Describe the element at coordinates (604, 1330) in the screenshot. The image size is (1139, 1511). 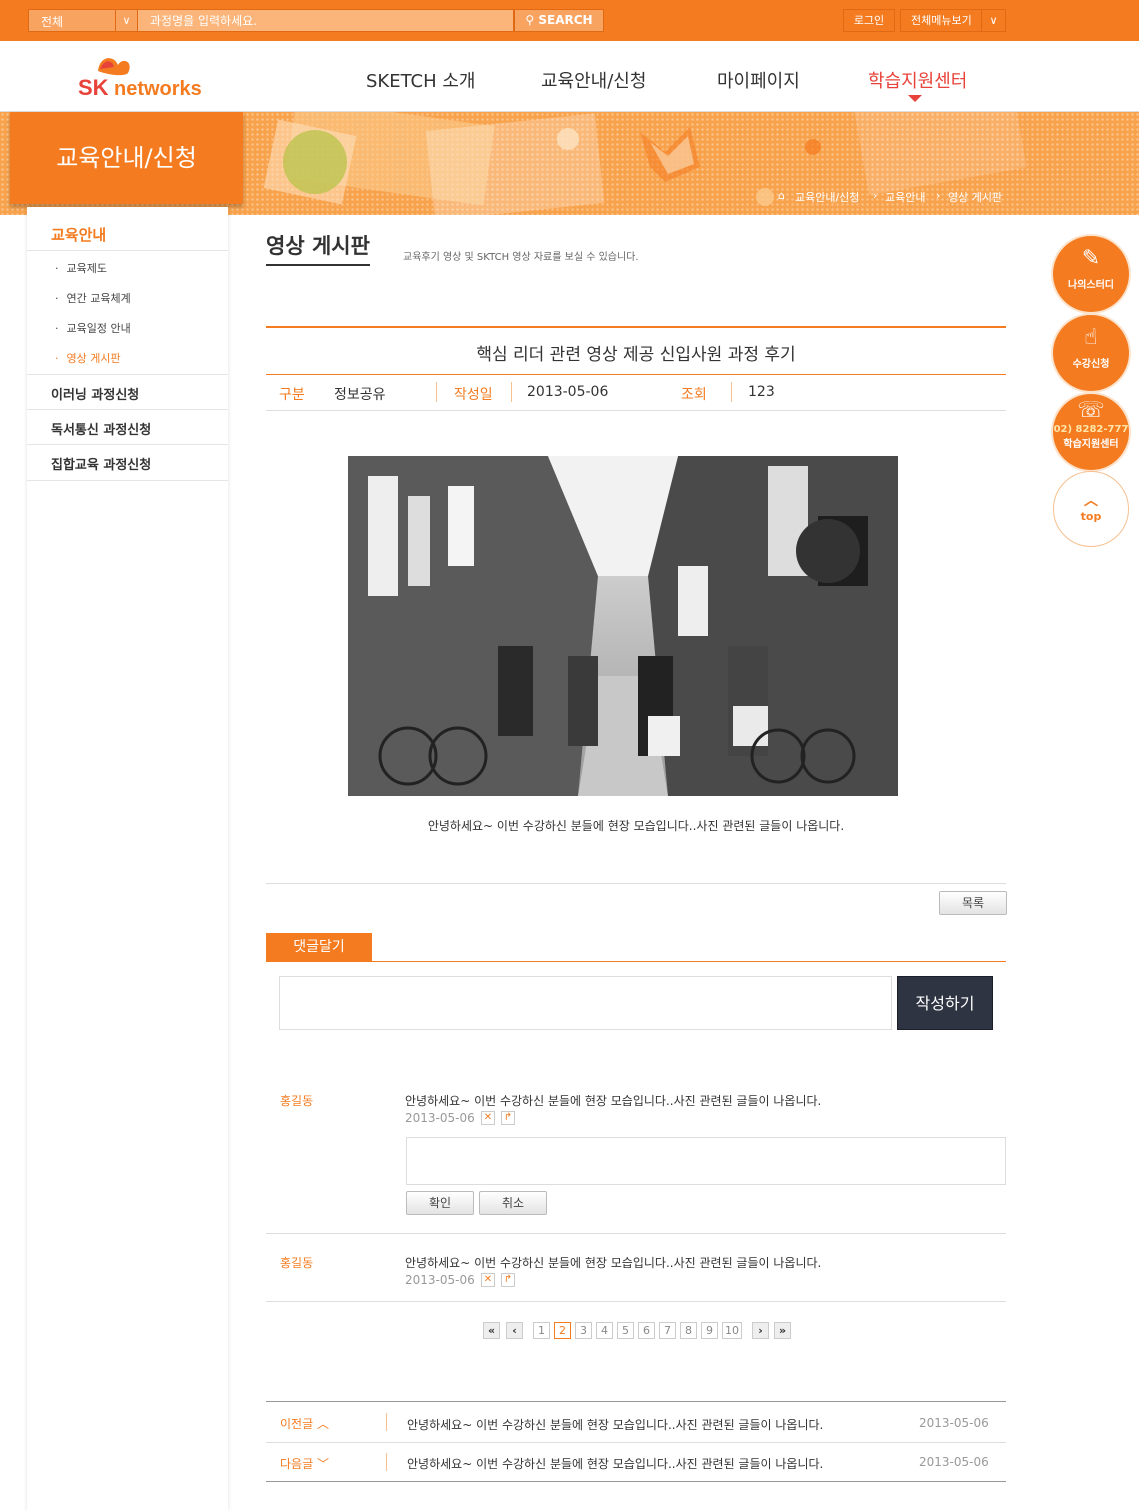
I see `page-button: 4` at that location.